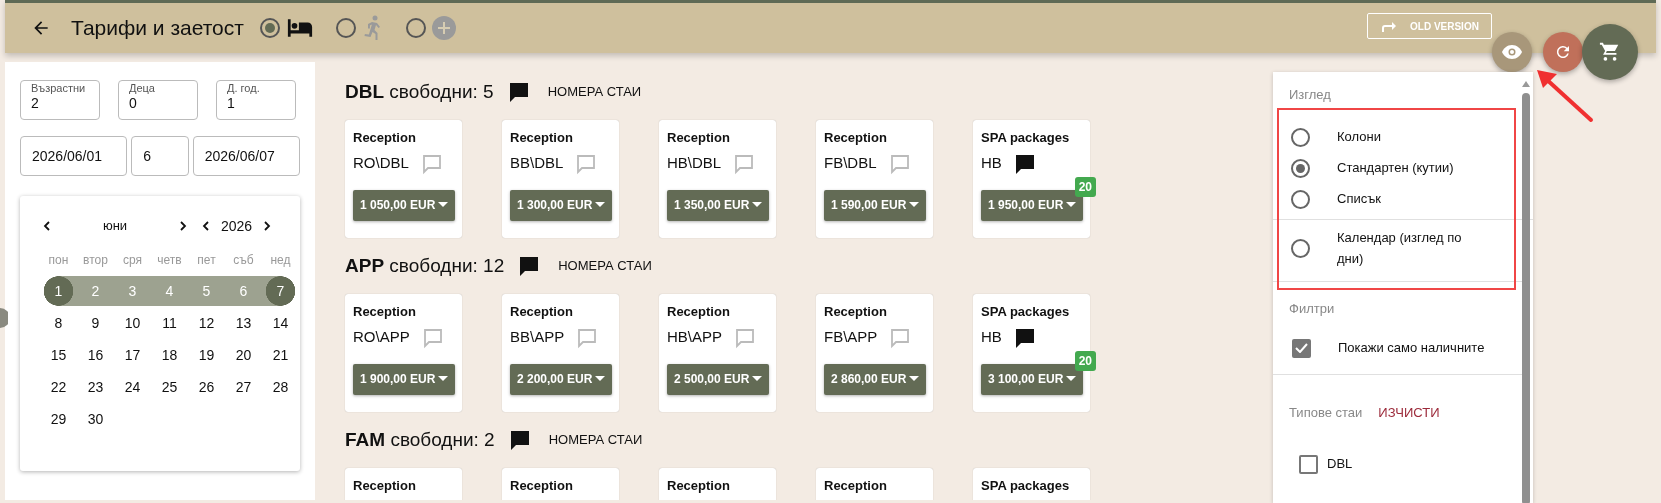 The image size is (1661, 503). Describe the element at coordinates (169, 323) in the screenshot. I see `calendar-day: 11` at that location.